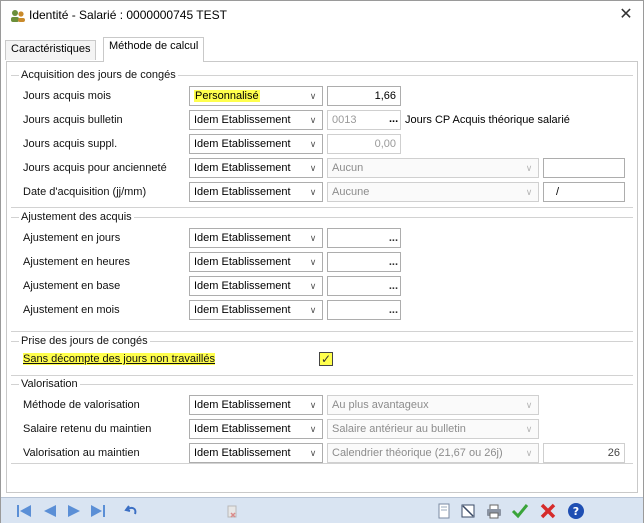 This screenshot has height=523, width=644. What do you see at coordinates (81, 453) in the screenshot?
I see `valorisation-maintien-label: Valorisation au maintien` at bounding box center [81, 453].